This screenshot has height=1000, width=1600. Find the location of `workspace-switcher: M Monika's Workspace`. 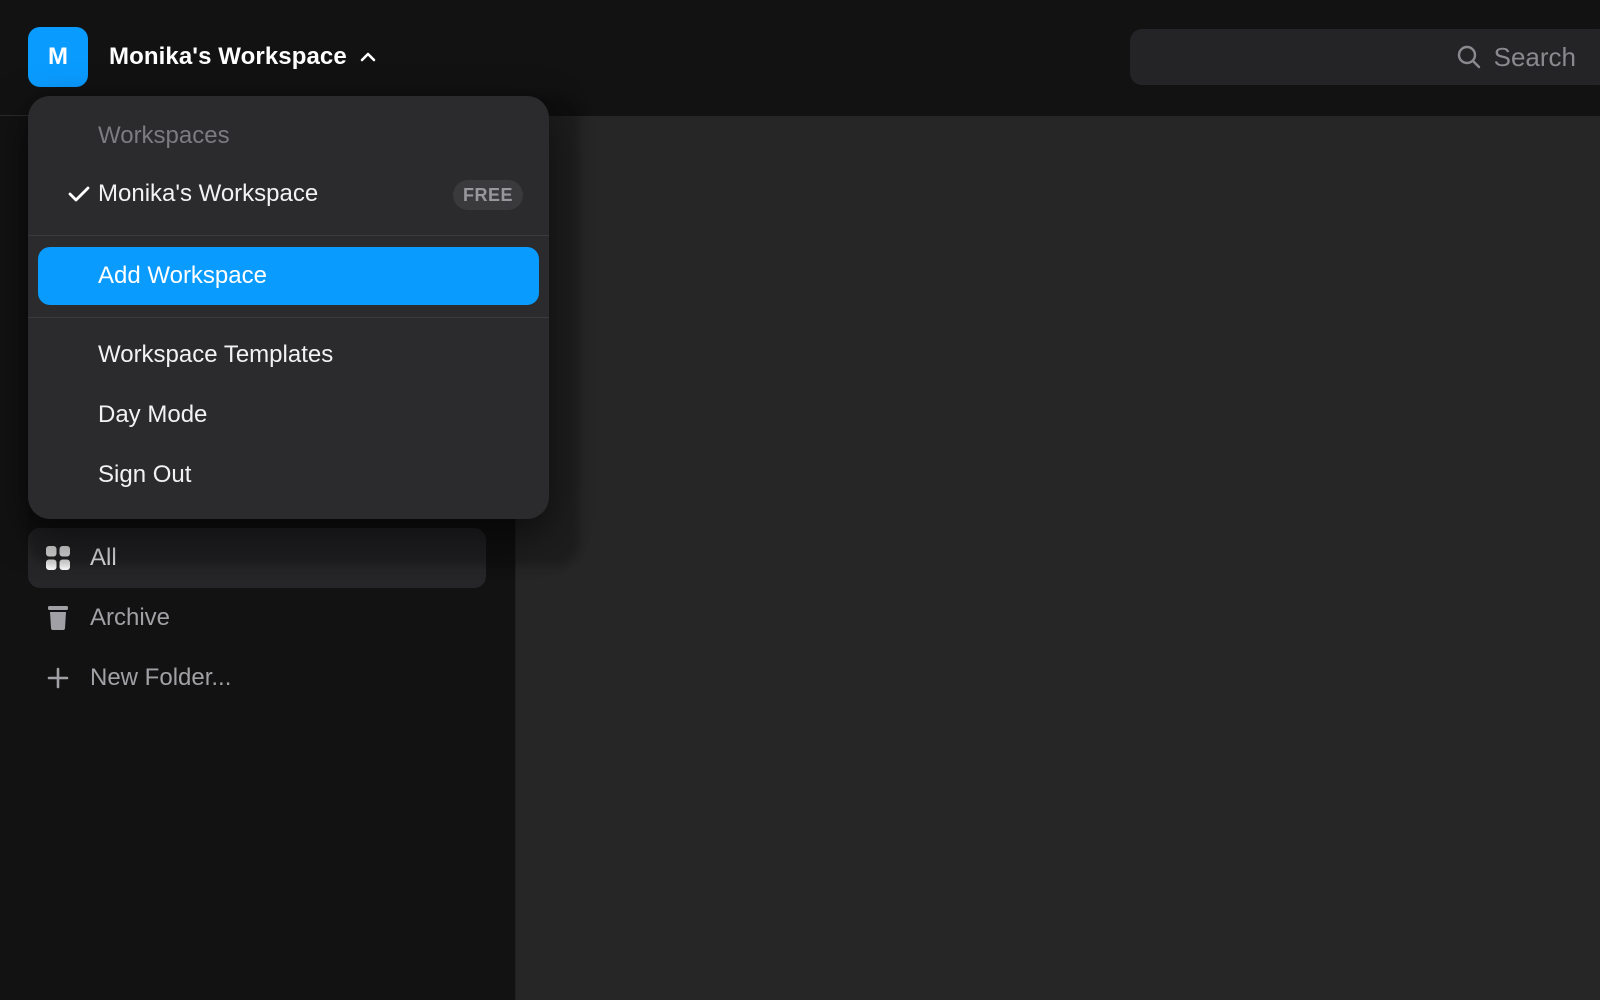

workspace-switcher: M Monika's Workspace is located at coordinates (202, 57).